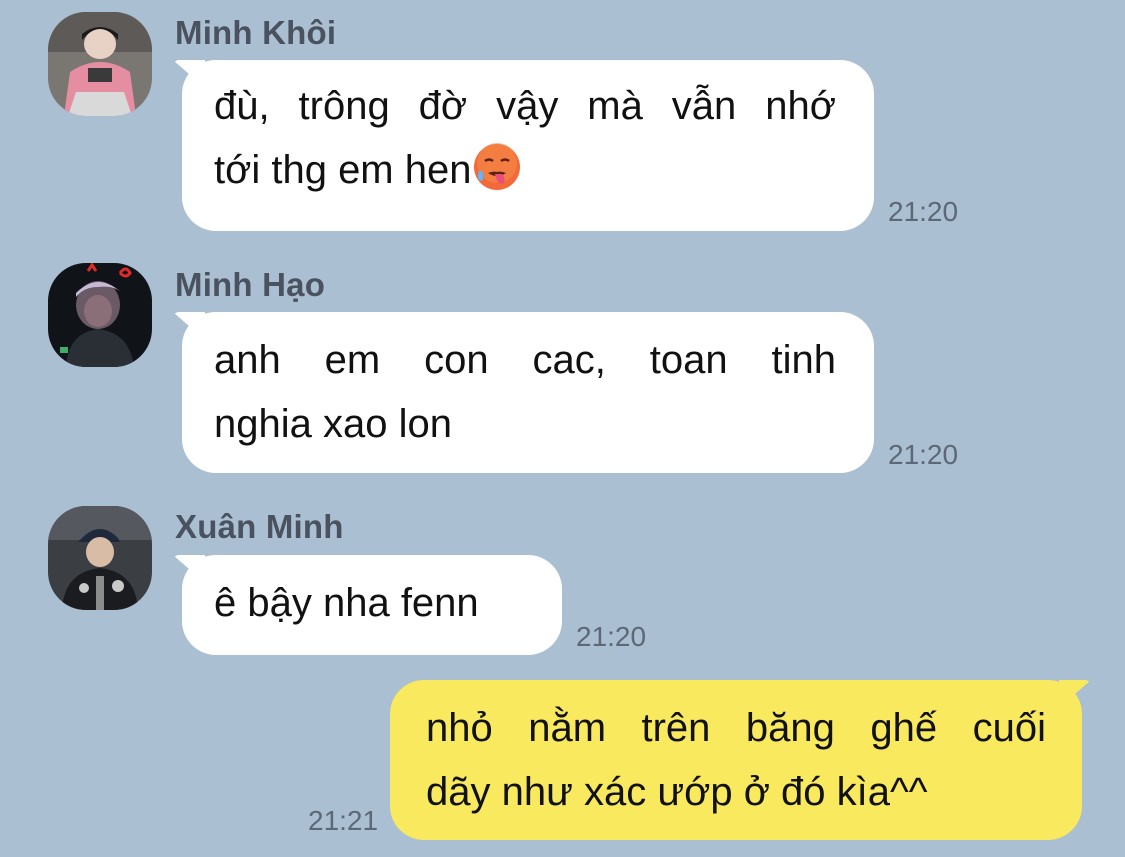  I want to click on word: nhỏ, so click(459, 728).